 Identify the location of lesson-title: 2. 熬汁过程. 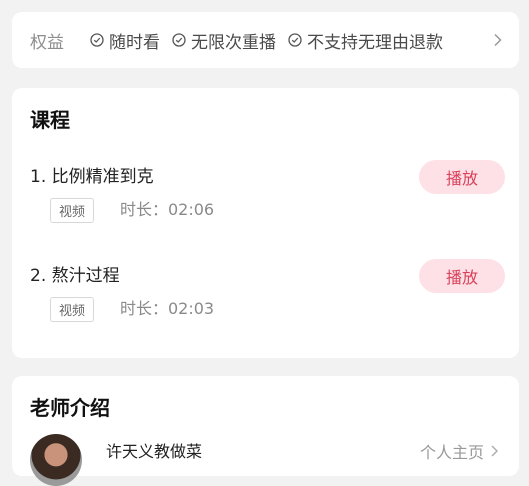
(75, 276).